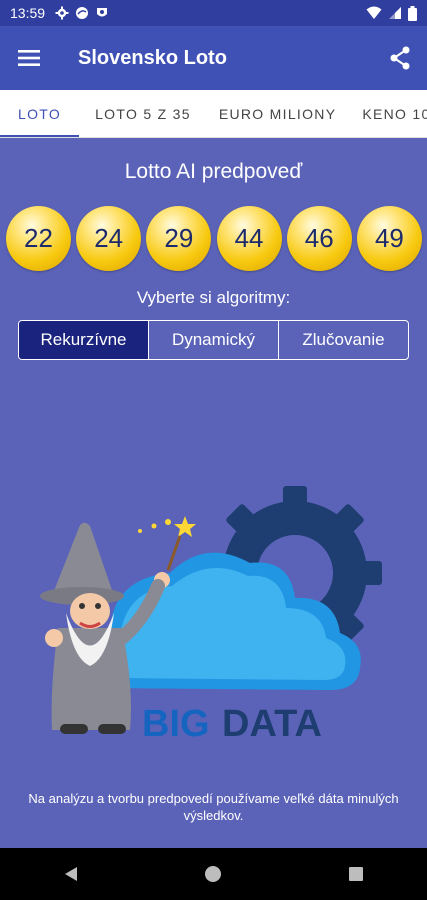  What do you see at coordinates (109, 238) in the screenshot?
I see `number-ball: 24` at bounding box center [109, 238].